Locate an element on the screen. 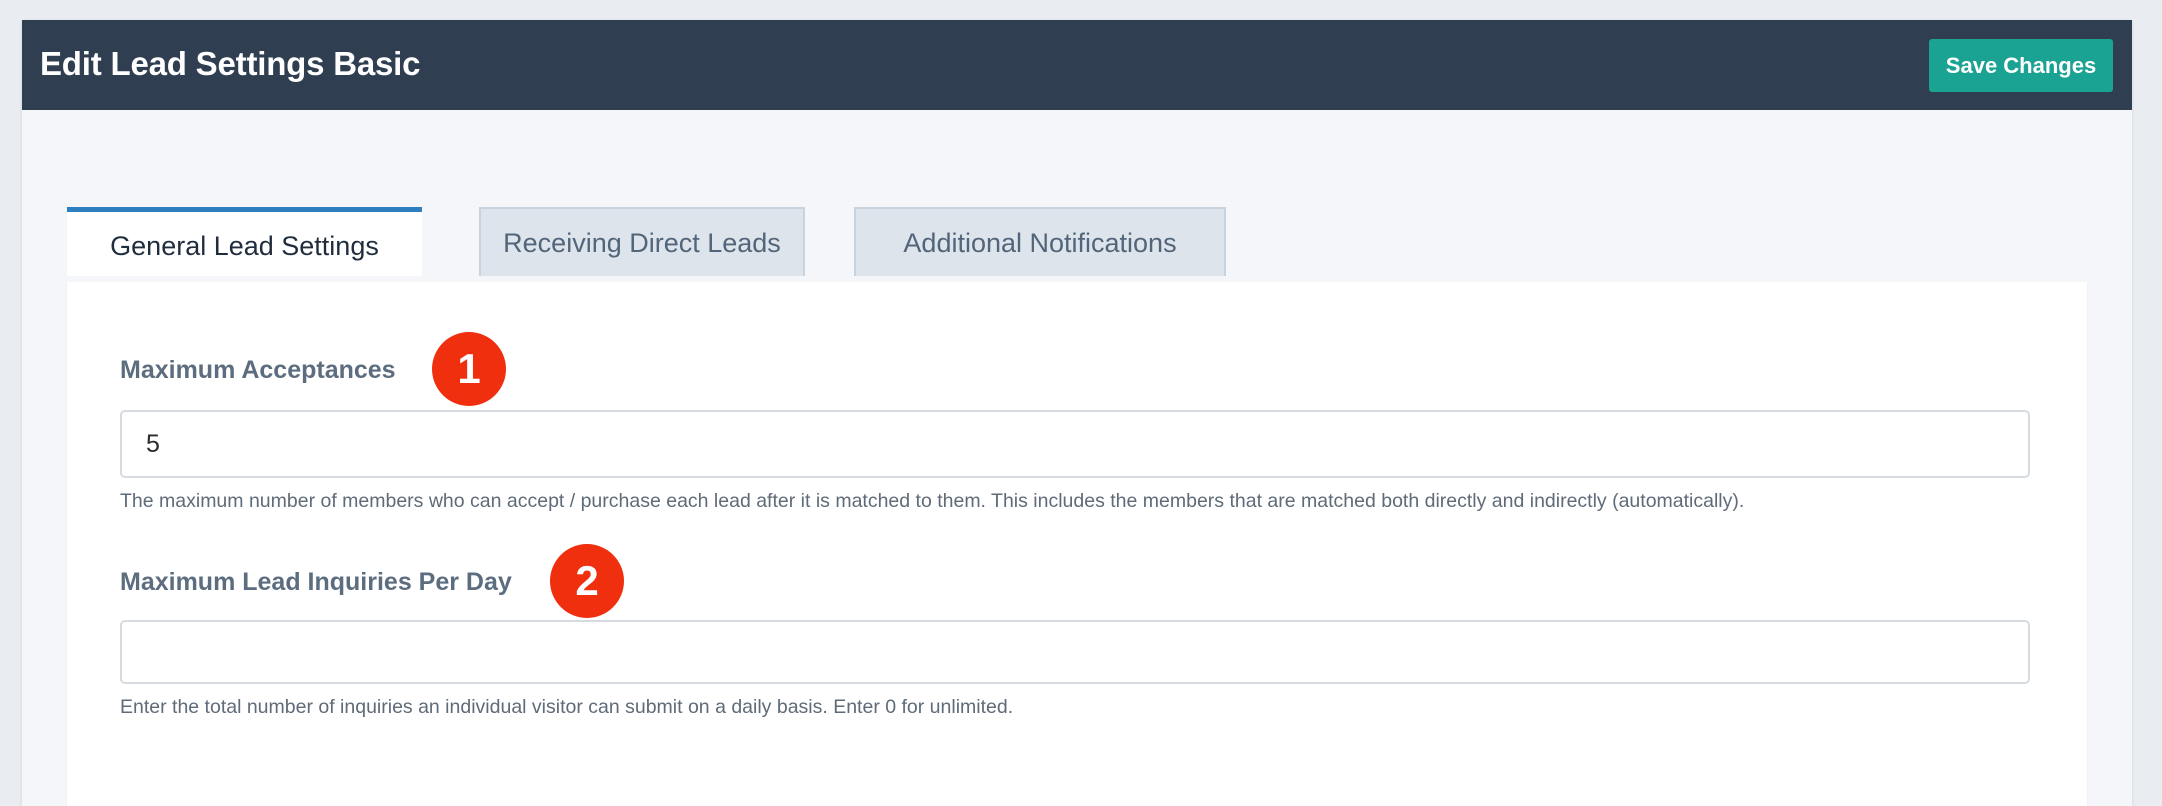  max-inquiries-label: Maximum Lead Inquiries Per Day is located at coordinates (316, 582).